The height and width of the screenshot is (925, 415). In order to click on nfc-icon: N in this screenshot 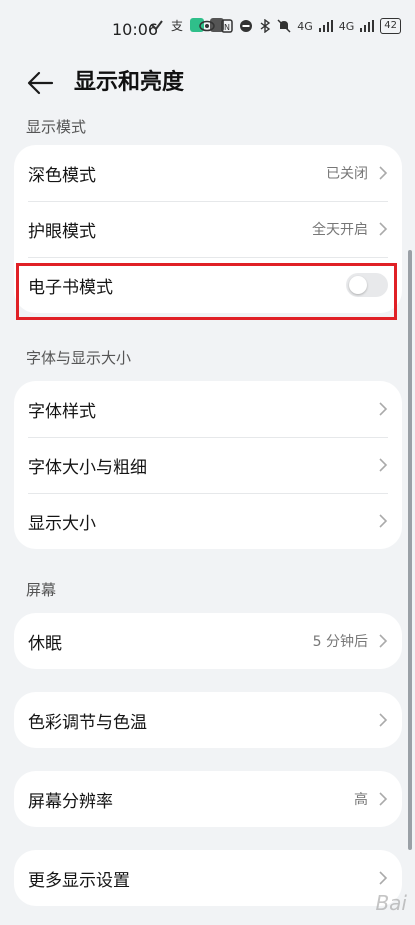, I will do `click(227, 26)`.